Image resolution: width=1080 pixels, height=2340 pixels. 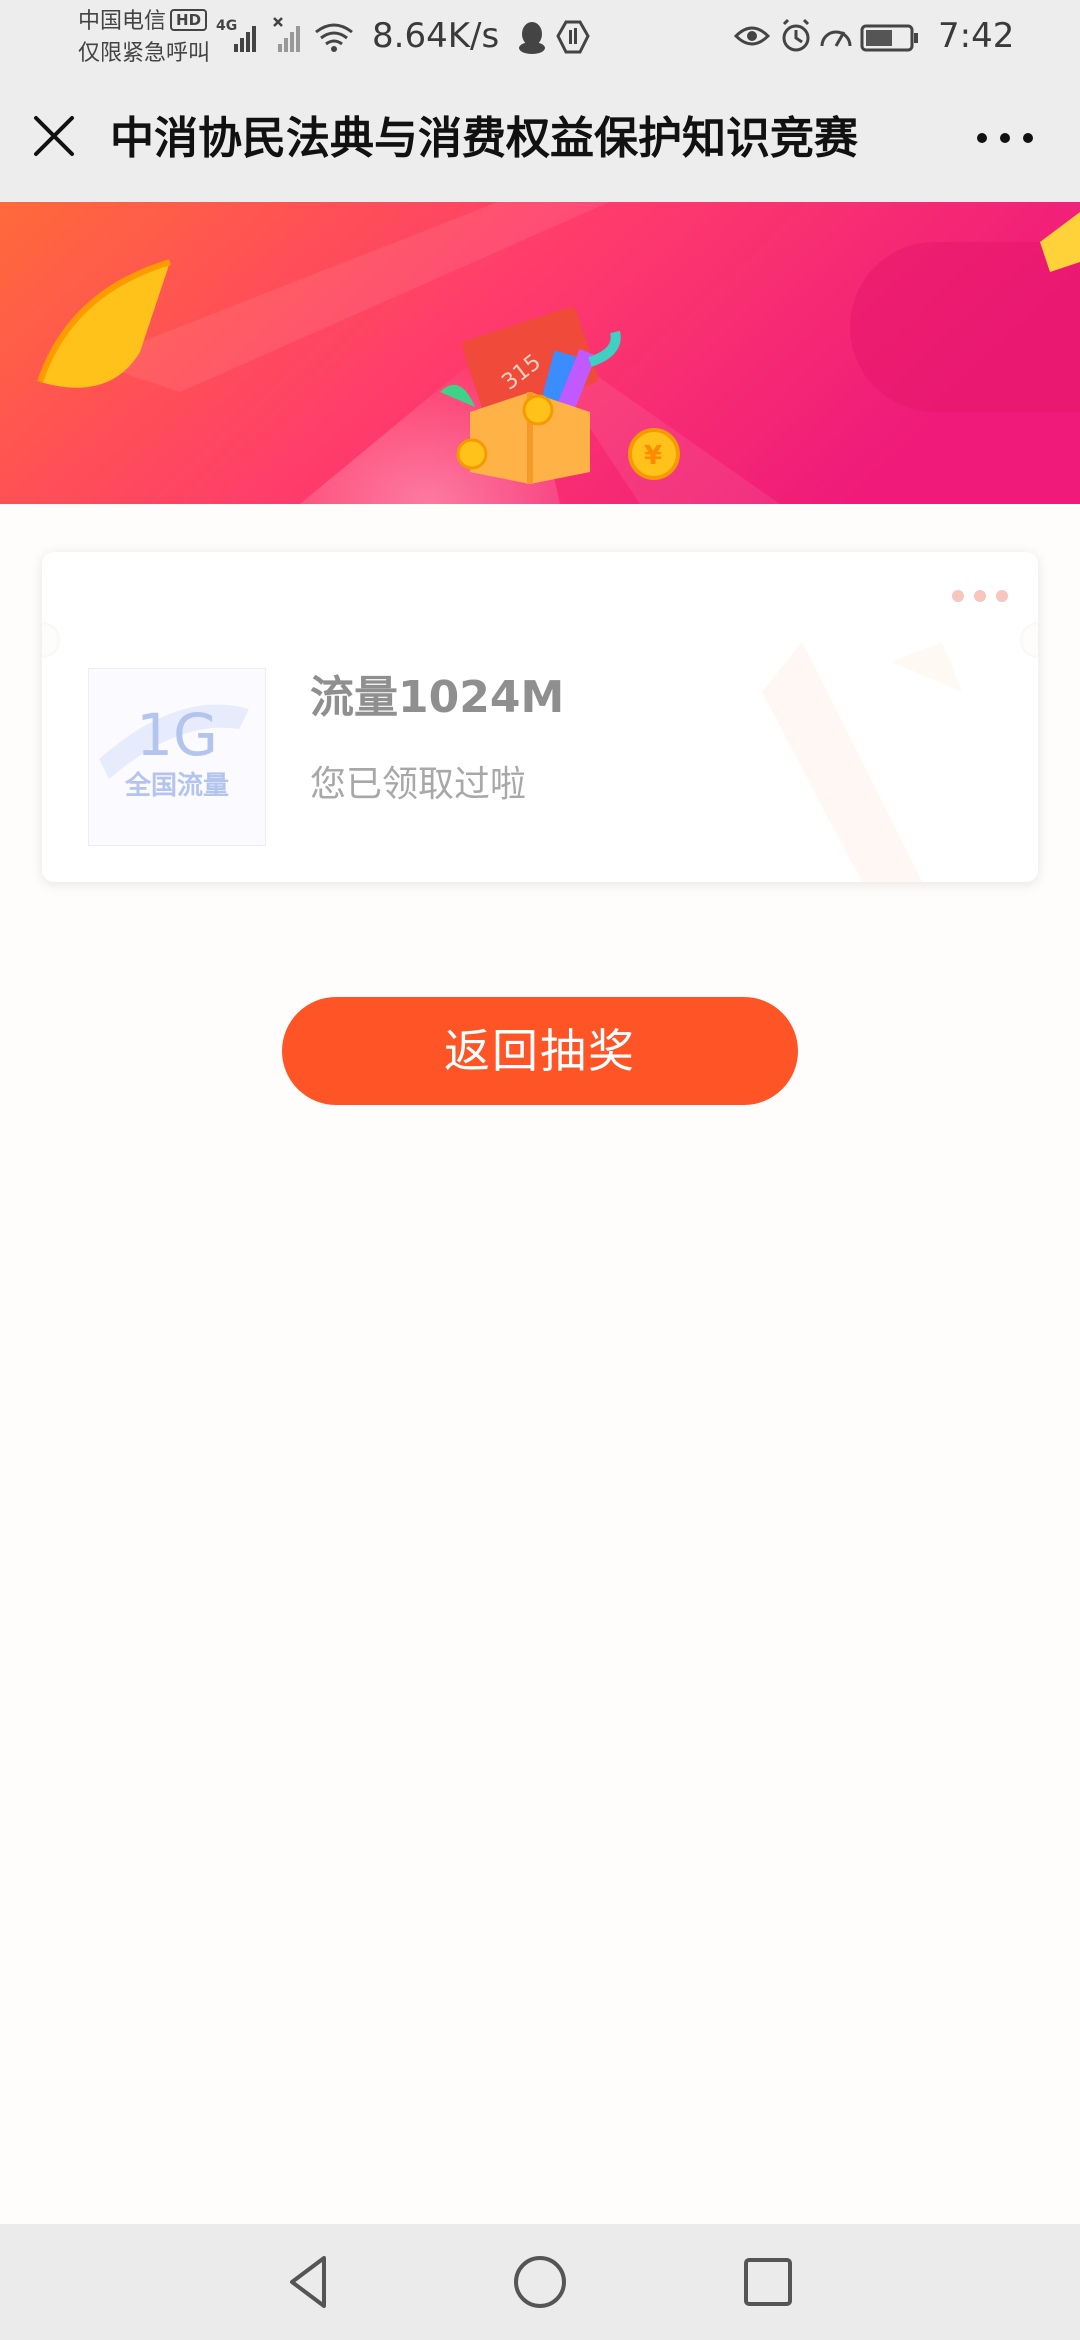 I want to click on back-icon, so click(x=310, y=2282).